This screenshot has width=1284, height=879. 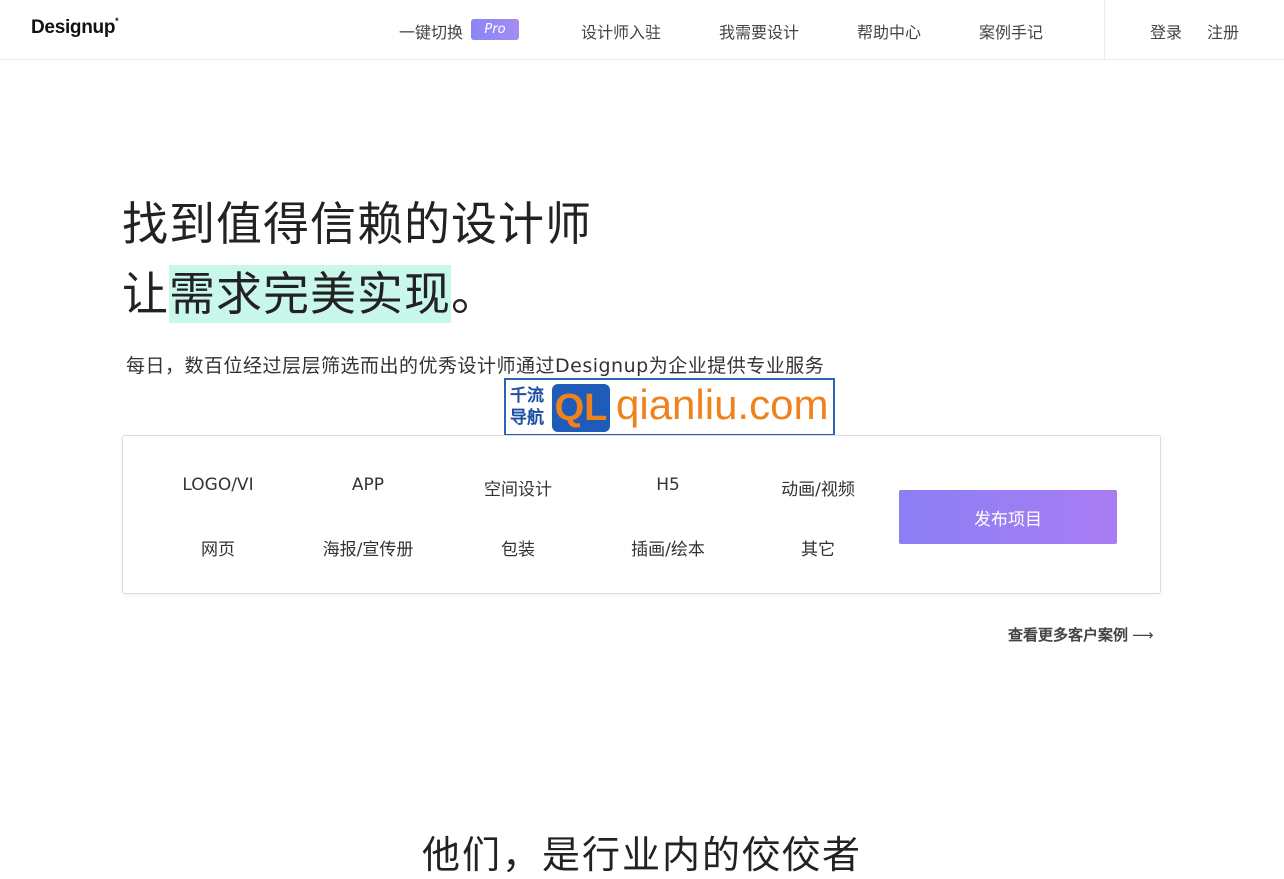 I want to click on qianliu-watermark: 千流 导航 QL qianliu.com, so click(x=669, y=407).